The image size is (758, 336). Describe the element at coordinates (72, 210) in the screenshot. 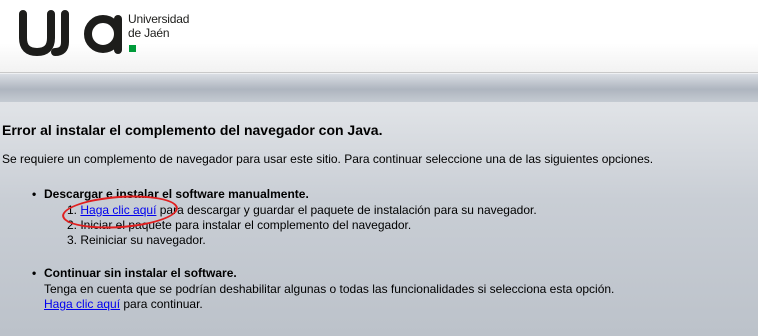

I see `step-1-number: 1.` at that location.